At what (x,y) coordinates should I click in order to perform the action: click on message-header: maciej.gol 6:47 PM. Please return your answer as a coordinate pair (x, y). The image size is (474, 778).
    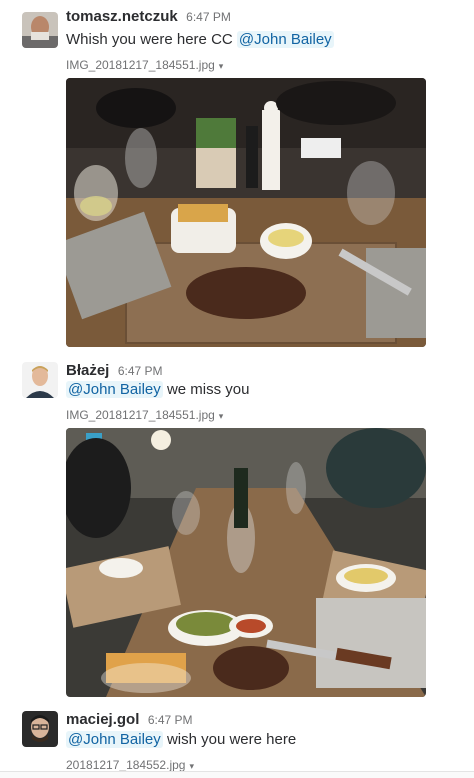
    Looking at the image, I should click on (129, 720).